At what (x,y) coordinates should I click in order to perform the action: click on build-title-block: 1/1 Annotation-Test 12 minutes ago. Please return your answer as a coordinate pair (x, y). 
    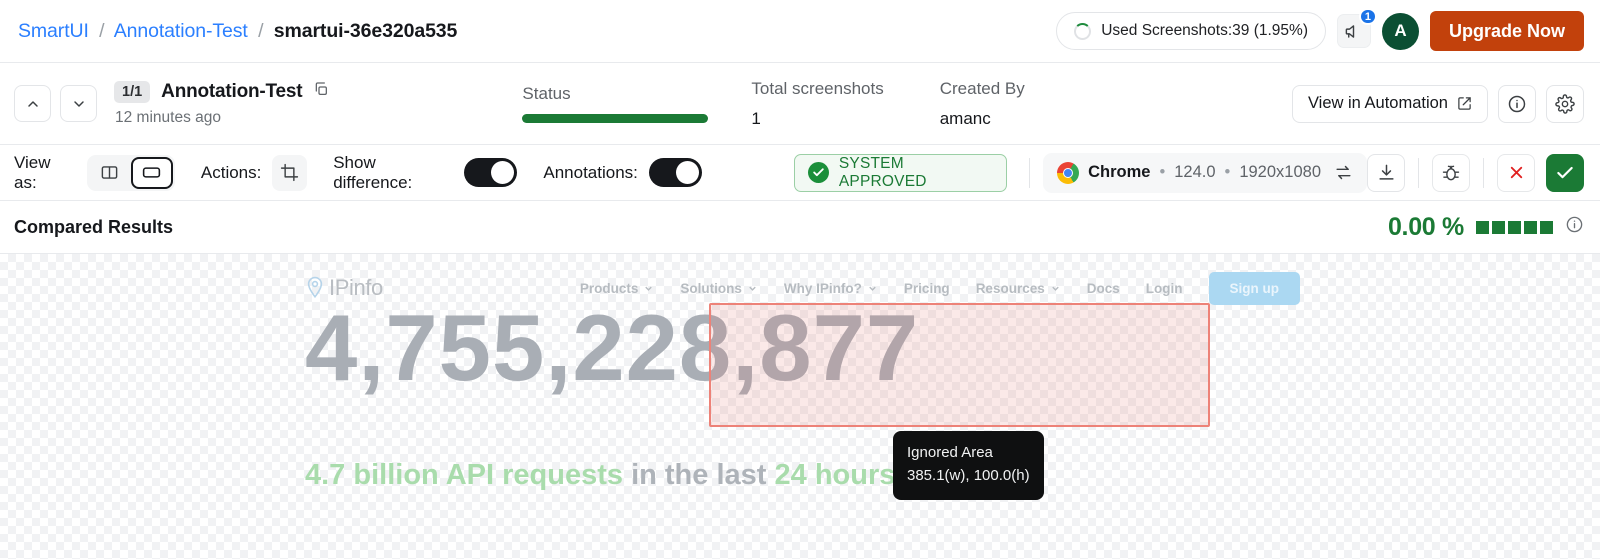
    Looking at the image, I should click on (221, 103).